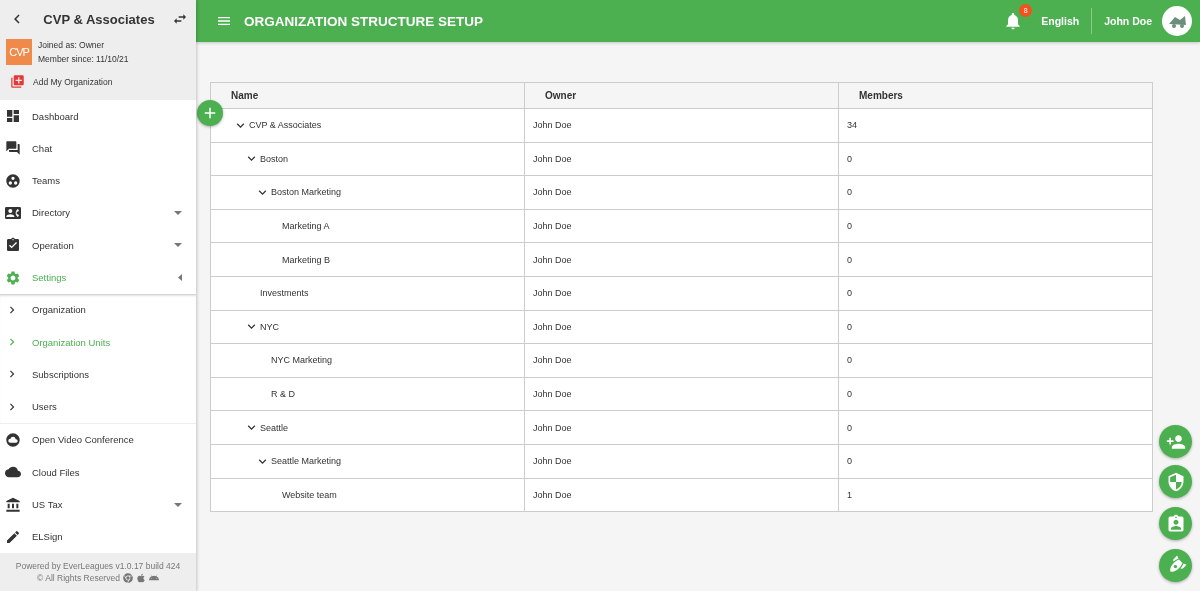 The image size is (1200, 591). I want to click on avatar, so click(1177, 21).